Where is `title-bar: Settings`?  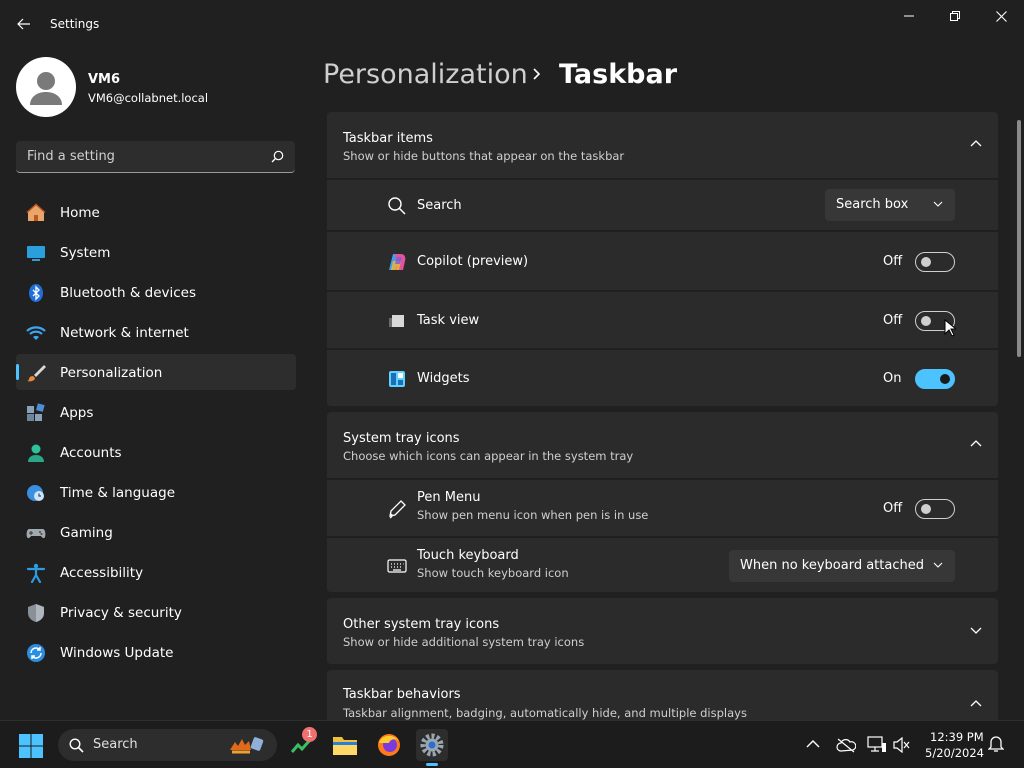 title-bar: Settings is located at coordinates (512, 24).